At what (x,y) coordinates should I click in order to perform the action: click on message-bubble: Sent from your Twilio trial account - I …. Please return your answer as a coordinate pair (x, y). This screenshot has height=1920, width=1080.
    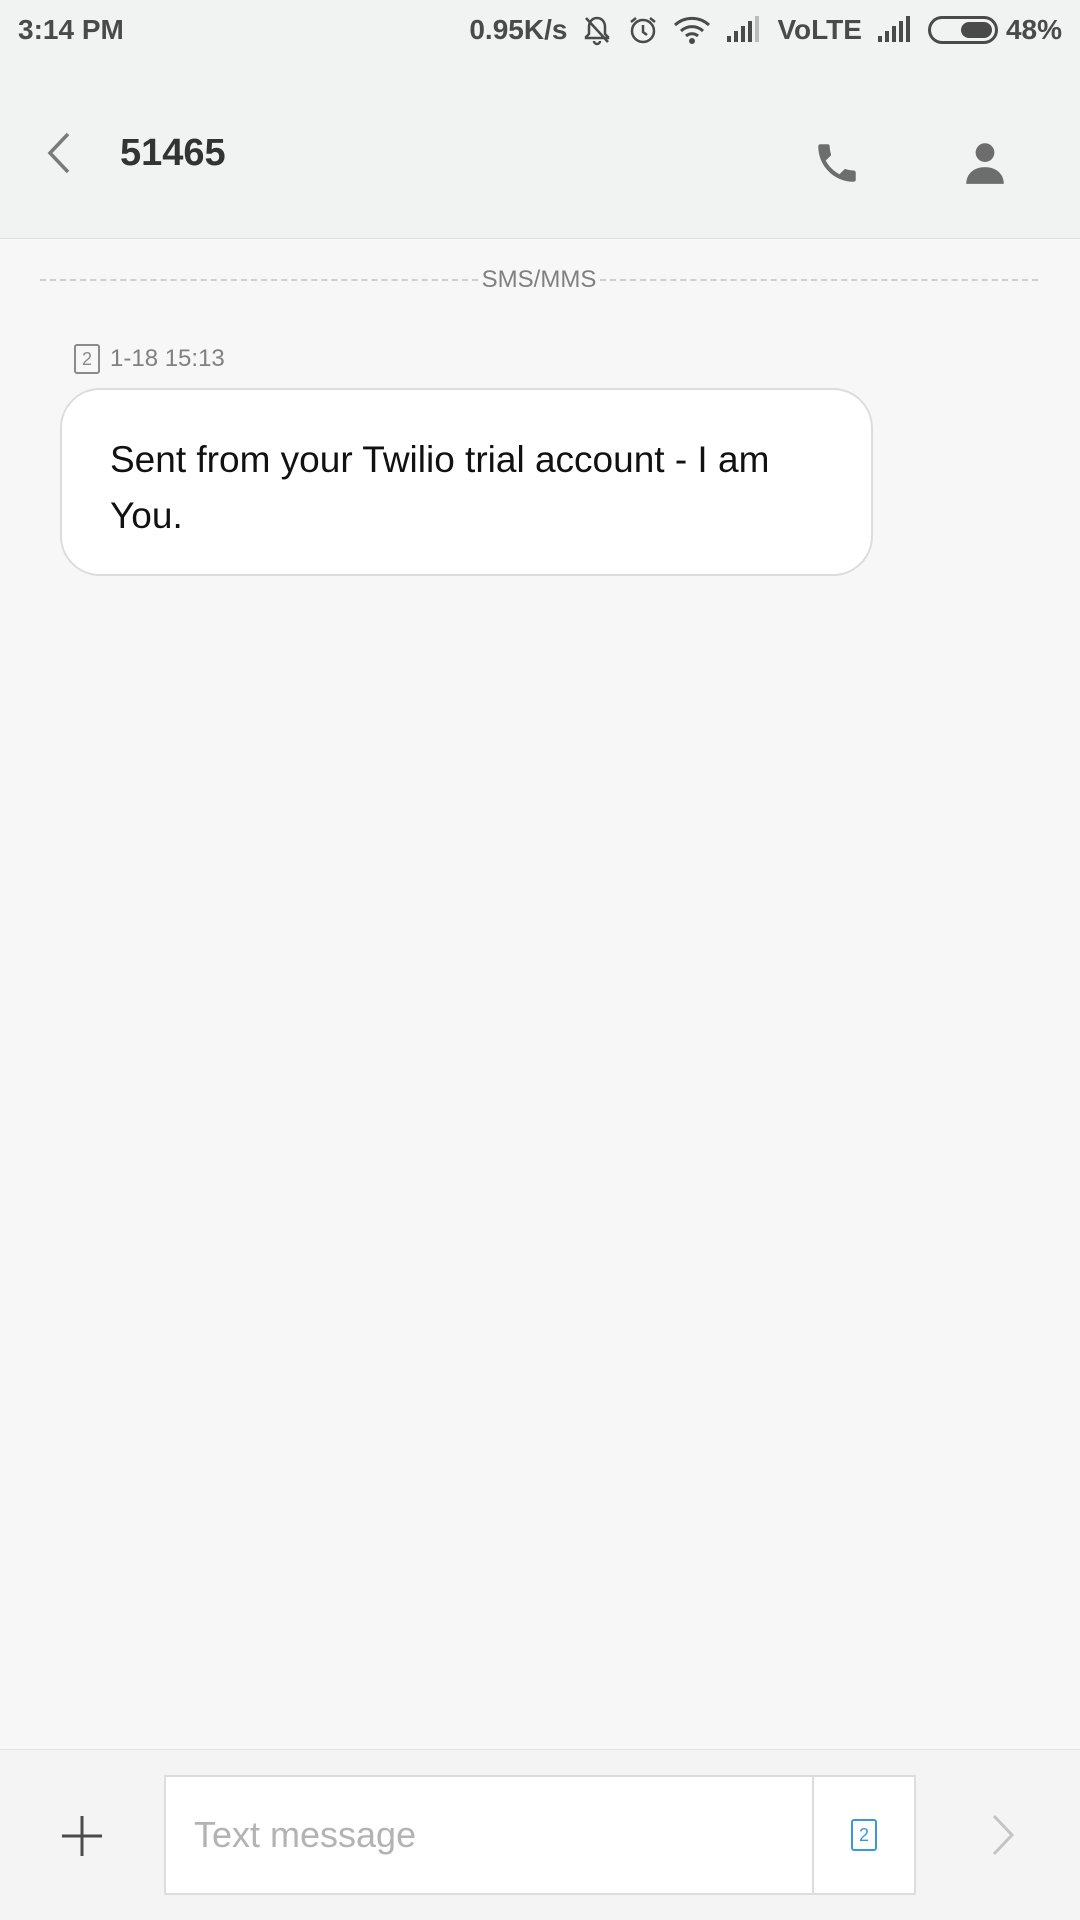
    Looking at the image, I should click on (466, 482).